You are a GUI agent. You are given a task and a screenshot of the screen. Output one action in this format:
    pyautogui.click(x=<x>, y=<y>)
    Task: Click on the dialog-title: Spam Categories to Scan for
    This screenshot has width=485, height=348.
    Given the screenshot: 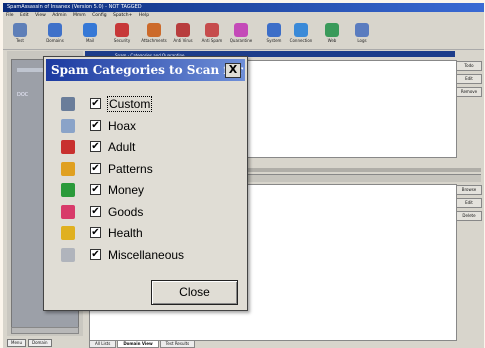 What is the action you would take?
    pyautogui.click(x=147, y=70)
    